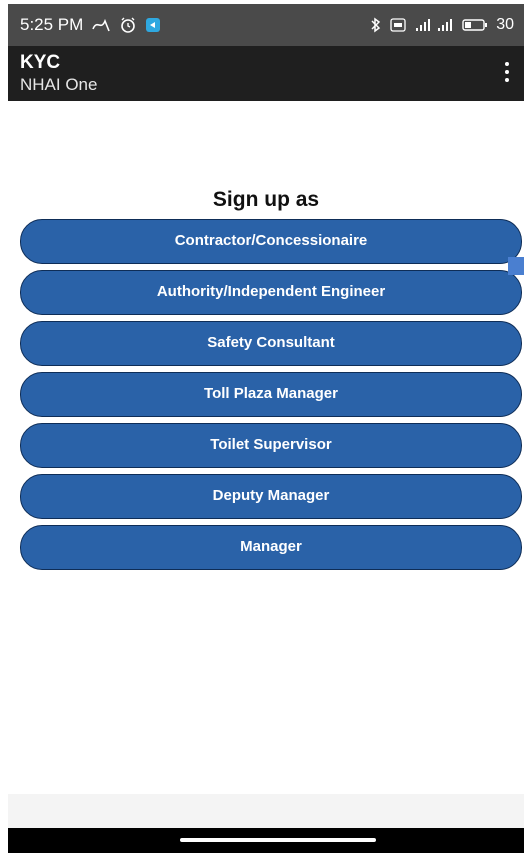 This screenshot has width=530, height=853. I want to click on gesture-icon, so click(101, 25).